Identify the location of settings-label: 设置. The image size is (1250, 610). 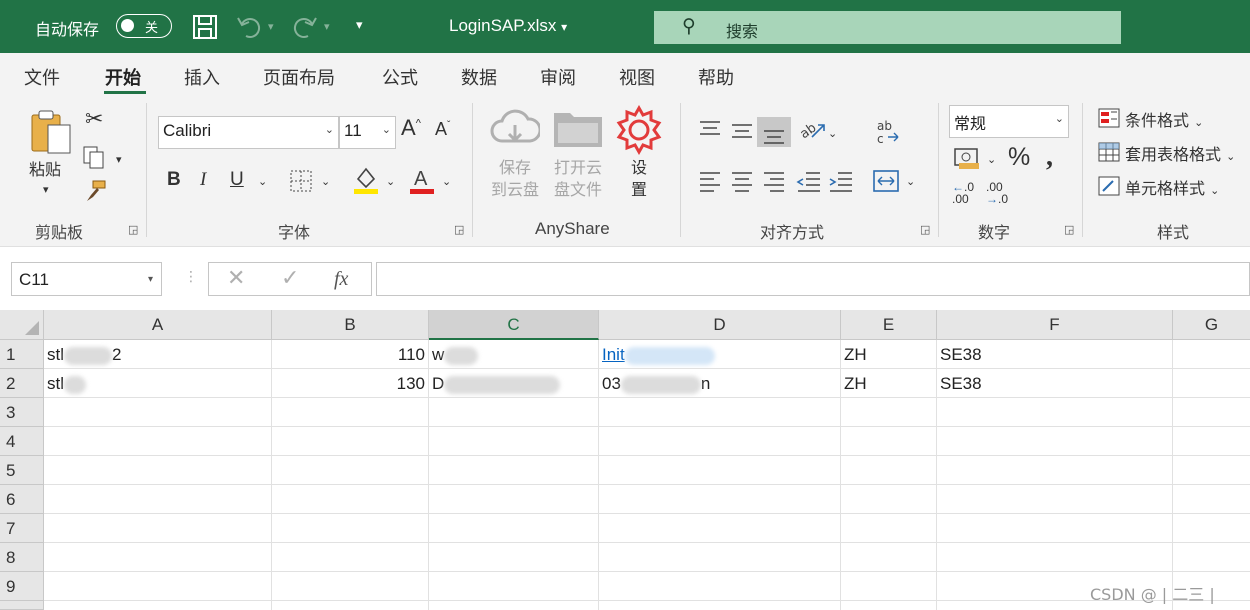
(639, 179).